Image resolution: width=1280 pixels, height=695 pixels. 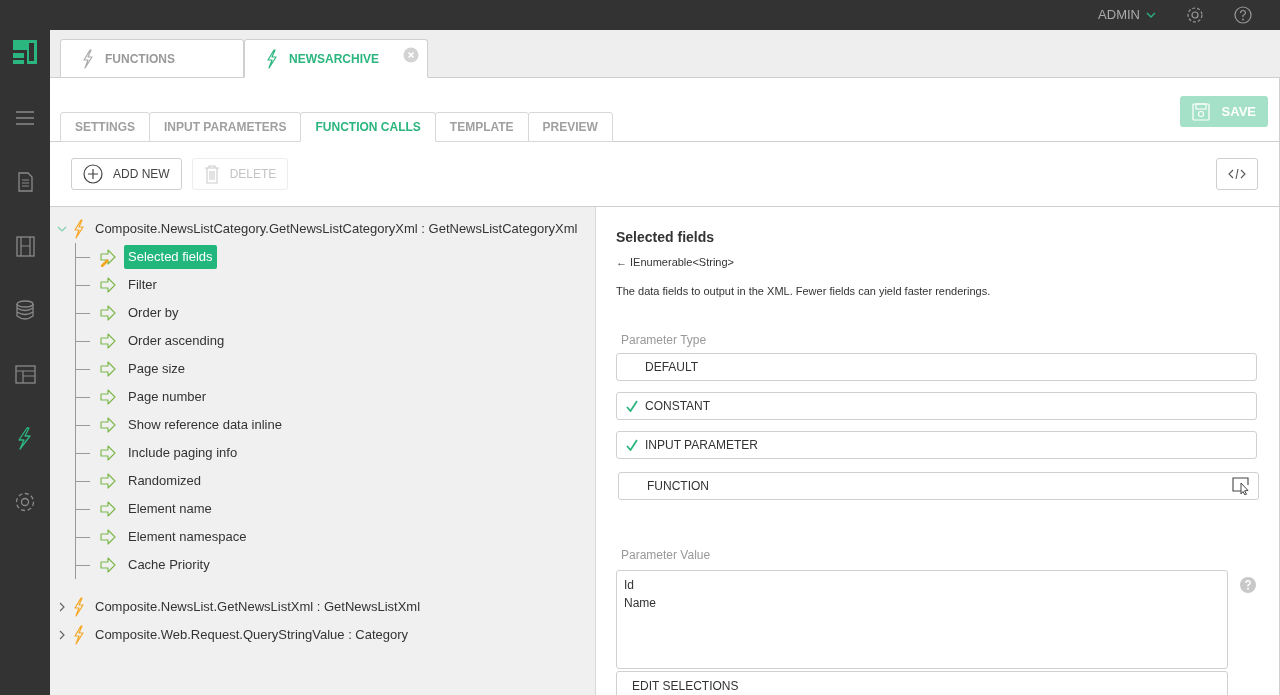 What do you see at coordinates (25, 374) in the screenshot?
I see `layout-icon` at bounding box center [25, 374].